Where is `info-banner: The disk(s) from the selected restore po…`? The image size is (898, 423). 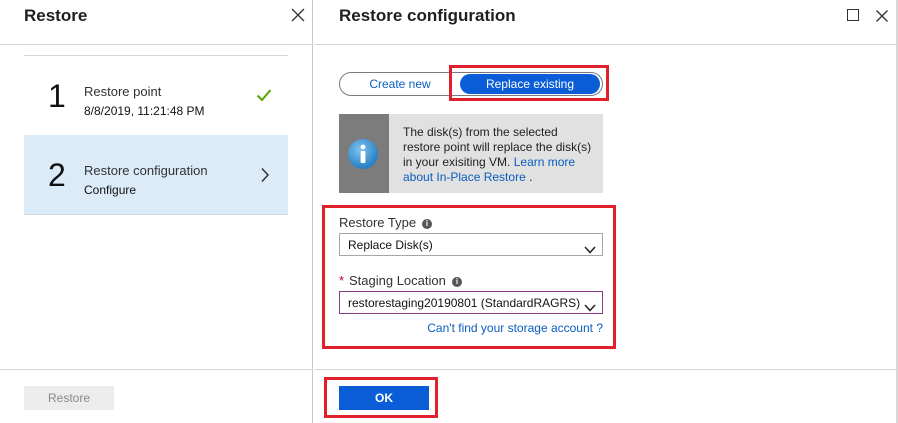 info-banner: The disk(s) from the selected restore po… is located at coordinates (471, 153).